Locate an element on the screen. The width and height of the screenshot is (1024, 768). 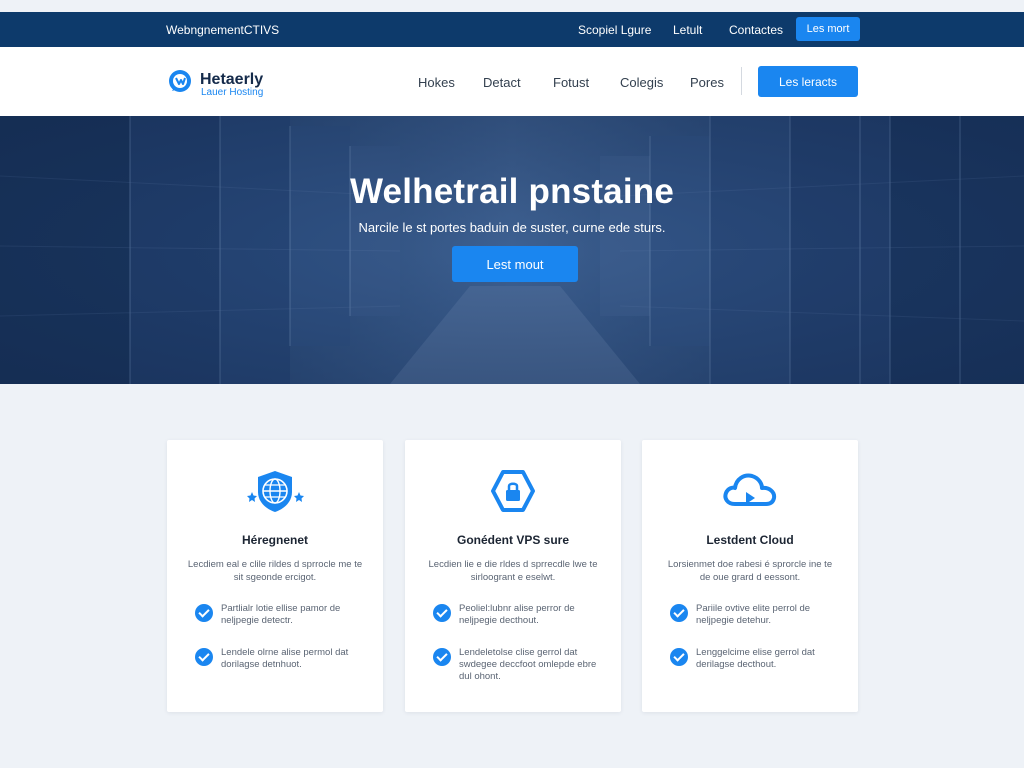
cloud-arrow-icon is located at coordinates (750, 489).